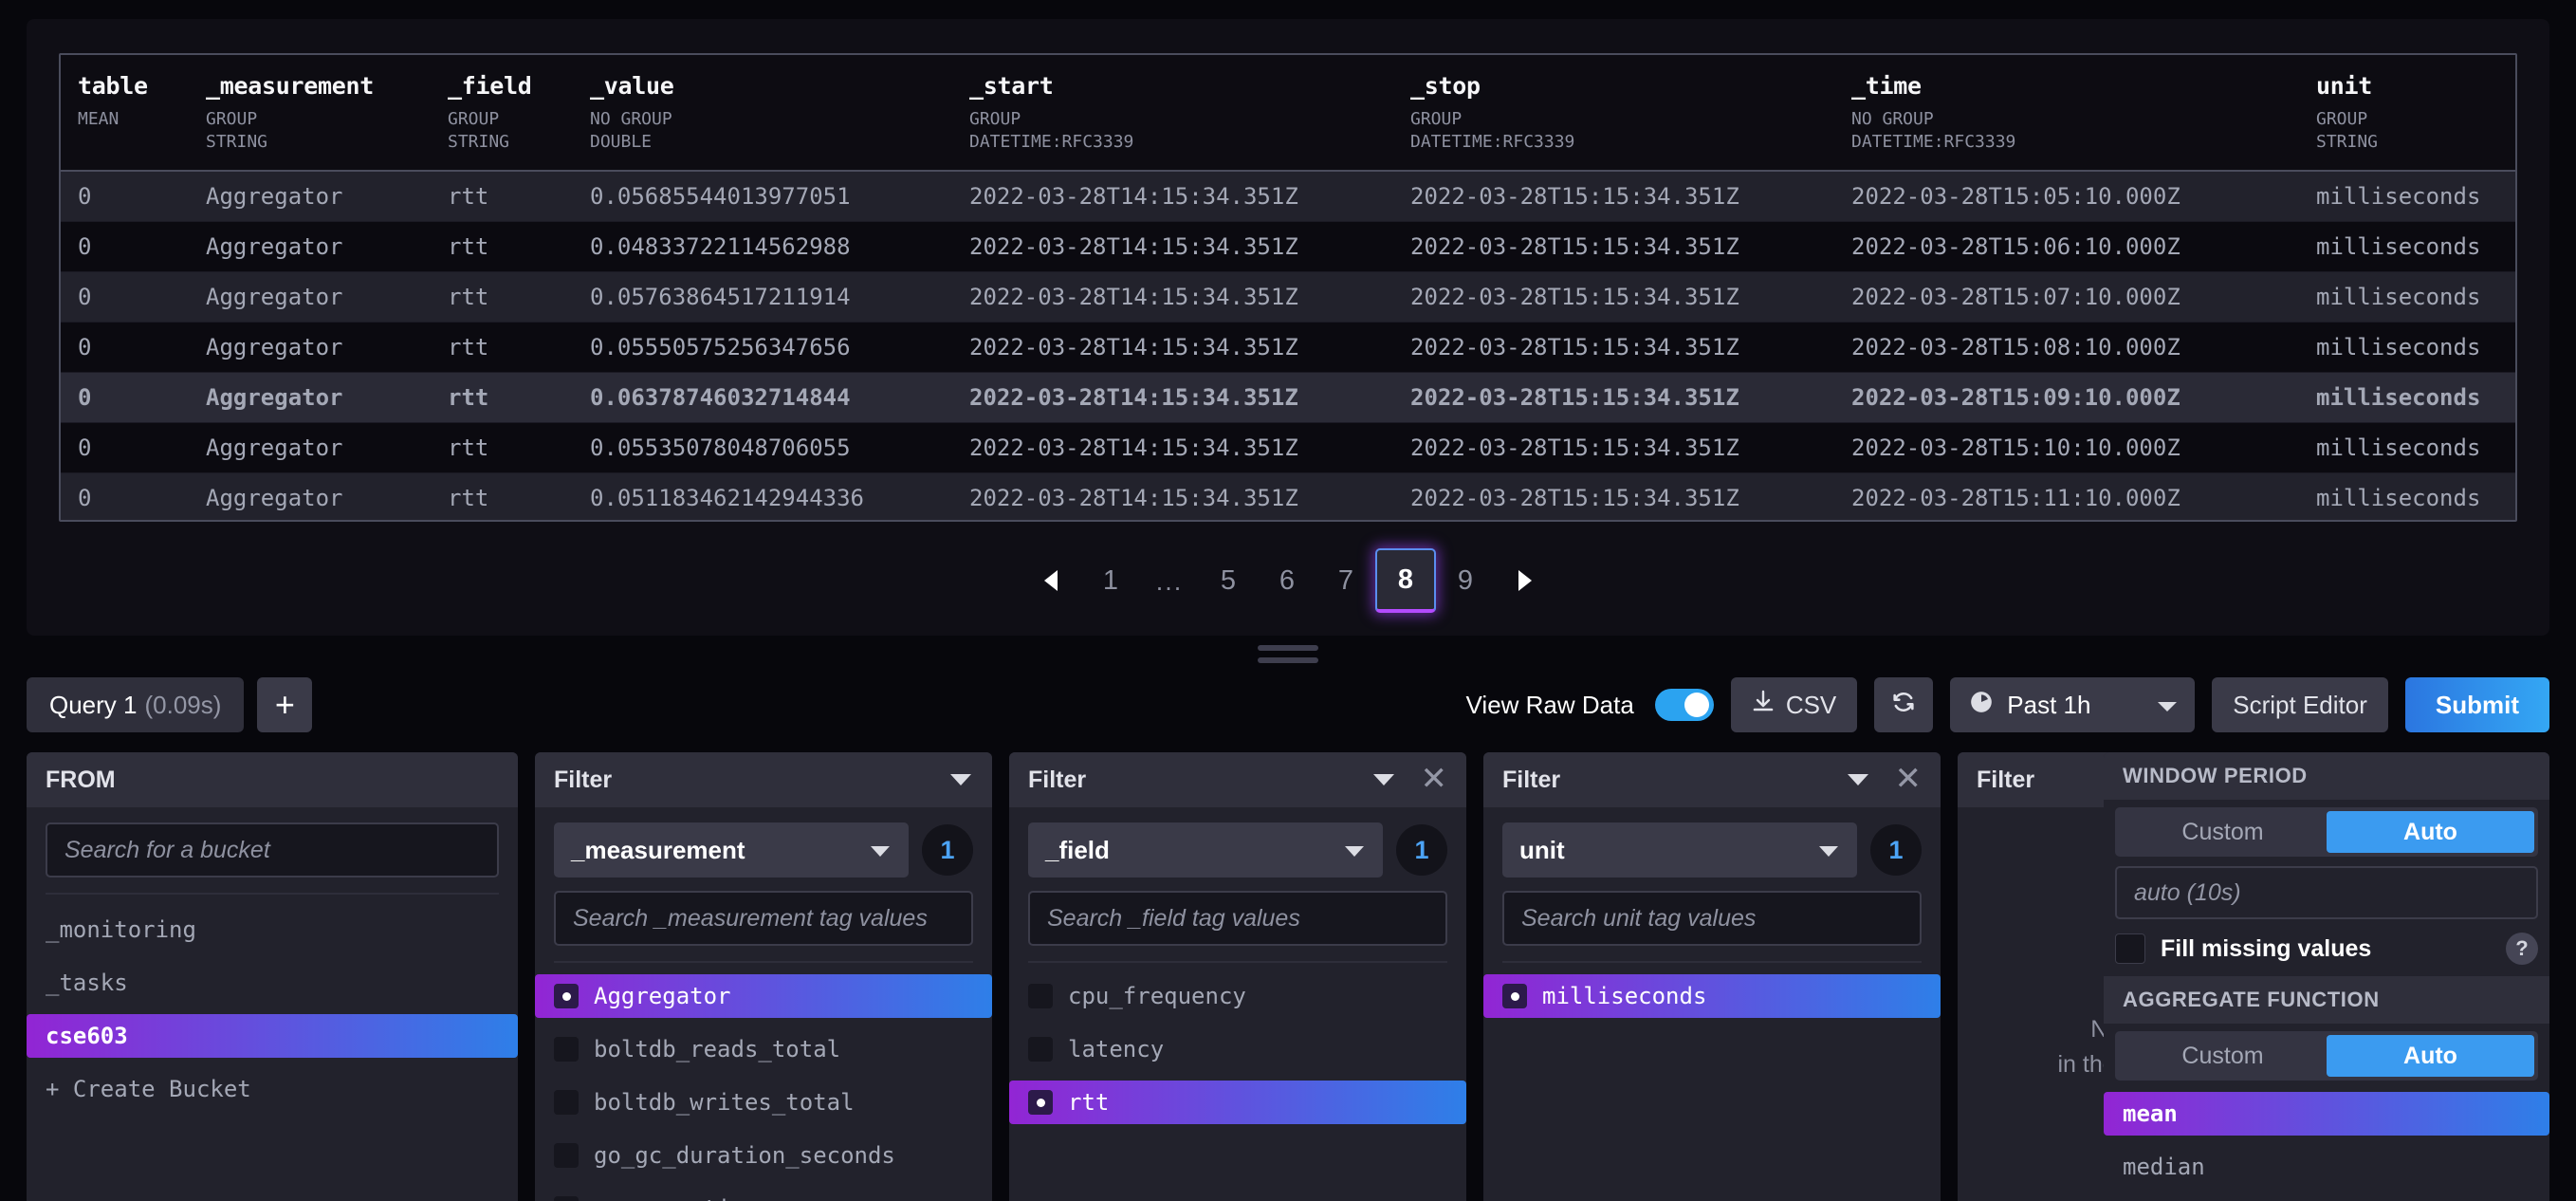  Describe the element at coordinates (1892, 119) in the screenshot. I see `column-header-group: NO GROUP` at that location.